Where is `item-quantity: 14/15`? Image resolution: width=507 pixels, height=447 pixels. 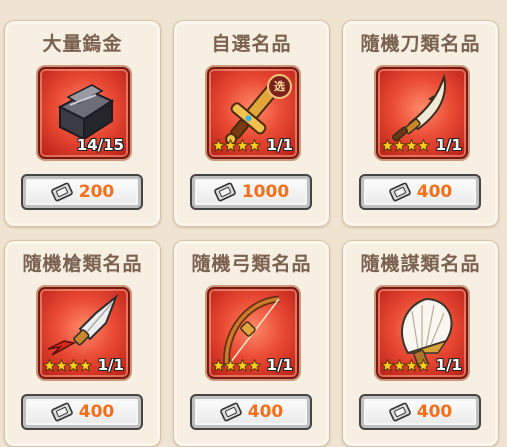 item-quantity: 14/15 is located at coordinates (100, 145).